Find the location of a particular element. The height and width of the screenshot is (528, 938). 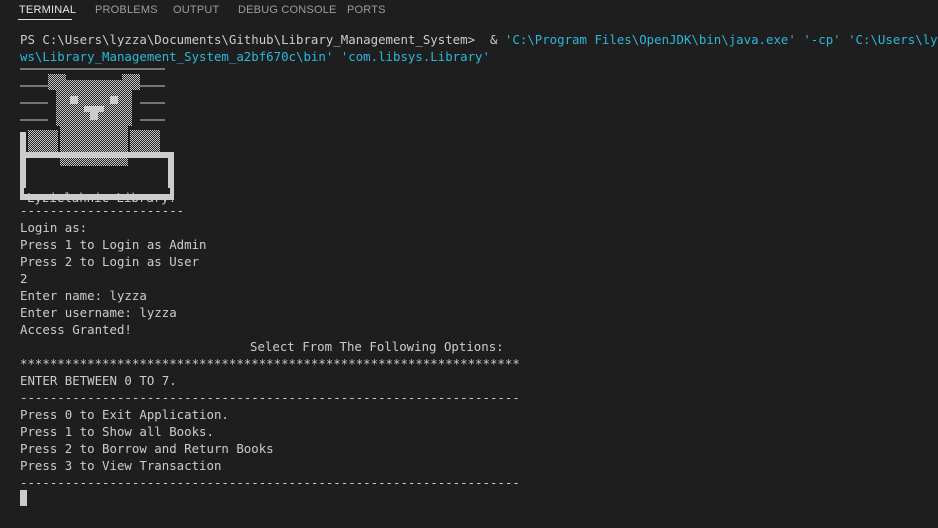

enter-name-line: Enter name: lyzza is located at coordinates (83, 295).